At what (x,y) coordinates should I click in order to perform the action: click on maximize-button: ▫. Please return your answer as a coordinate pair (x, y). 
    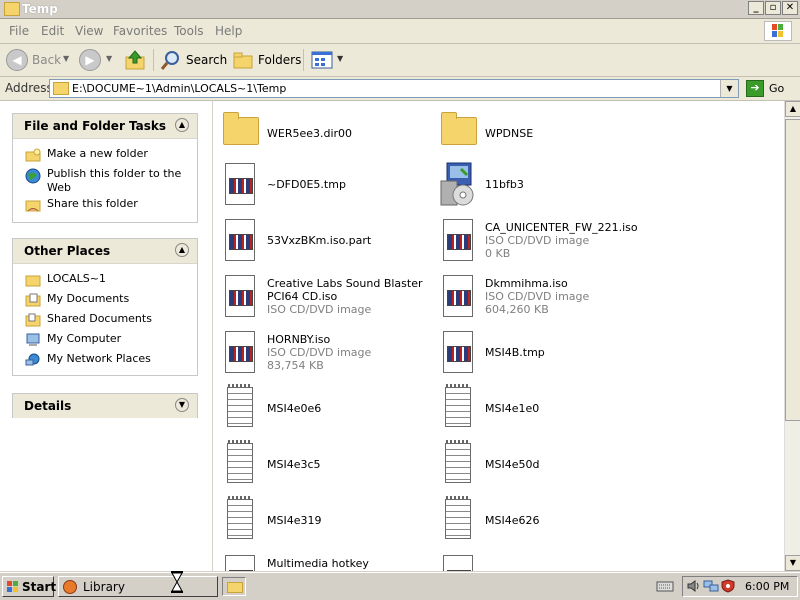
    Looking at the image, I should click on (773, 8).